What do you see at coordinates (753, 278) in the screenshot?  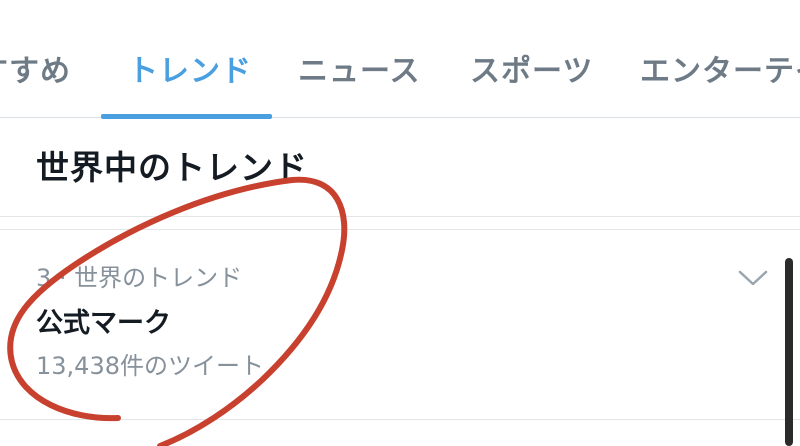 I see `chevron-down-icon` at bounding box center [753, 278].